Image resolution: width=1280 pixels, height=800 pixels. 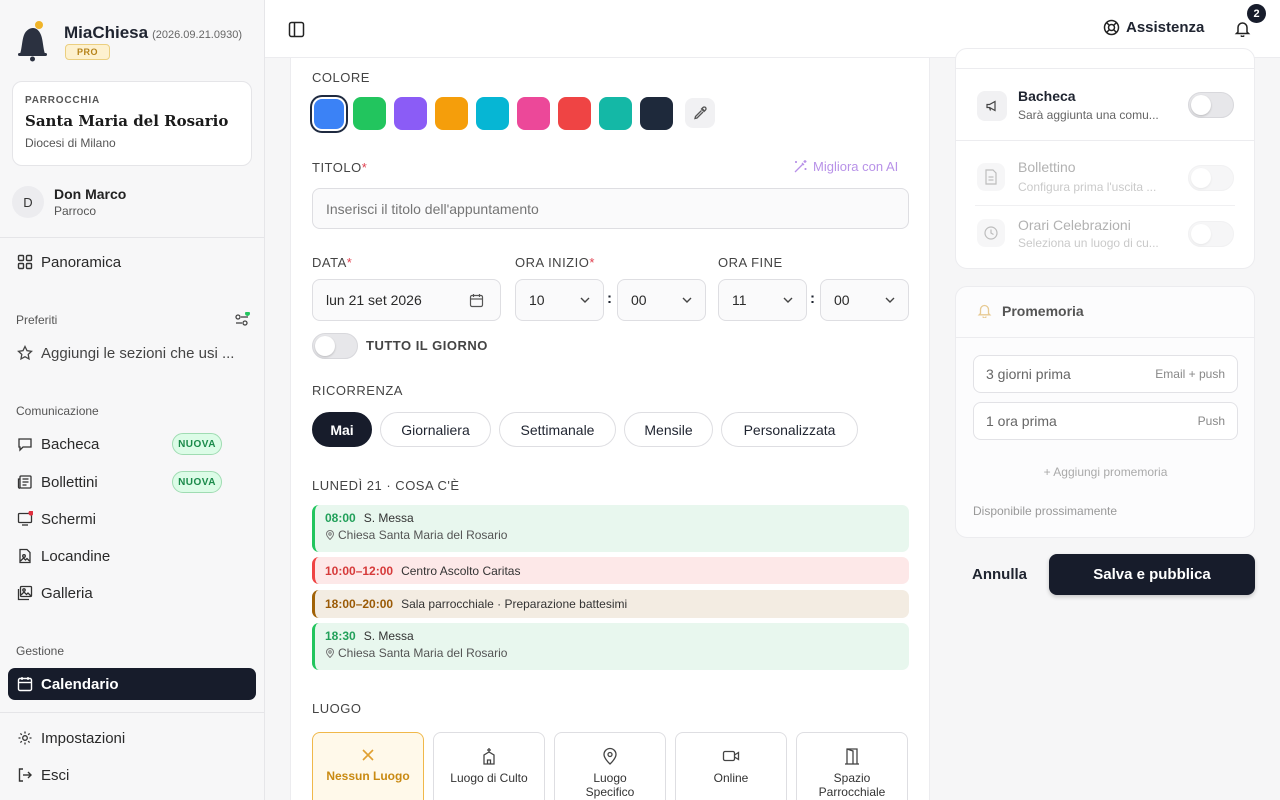 I want to click on start-hour-select: 10, so click(x=559, y=300).